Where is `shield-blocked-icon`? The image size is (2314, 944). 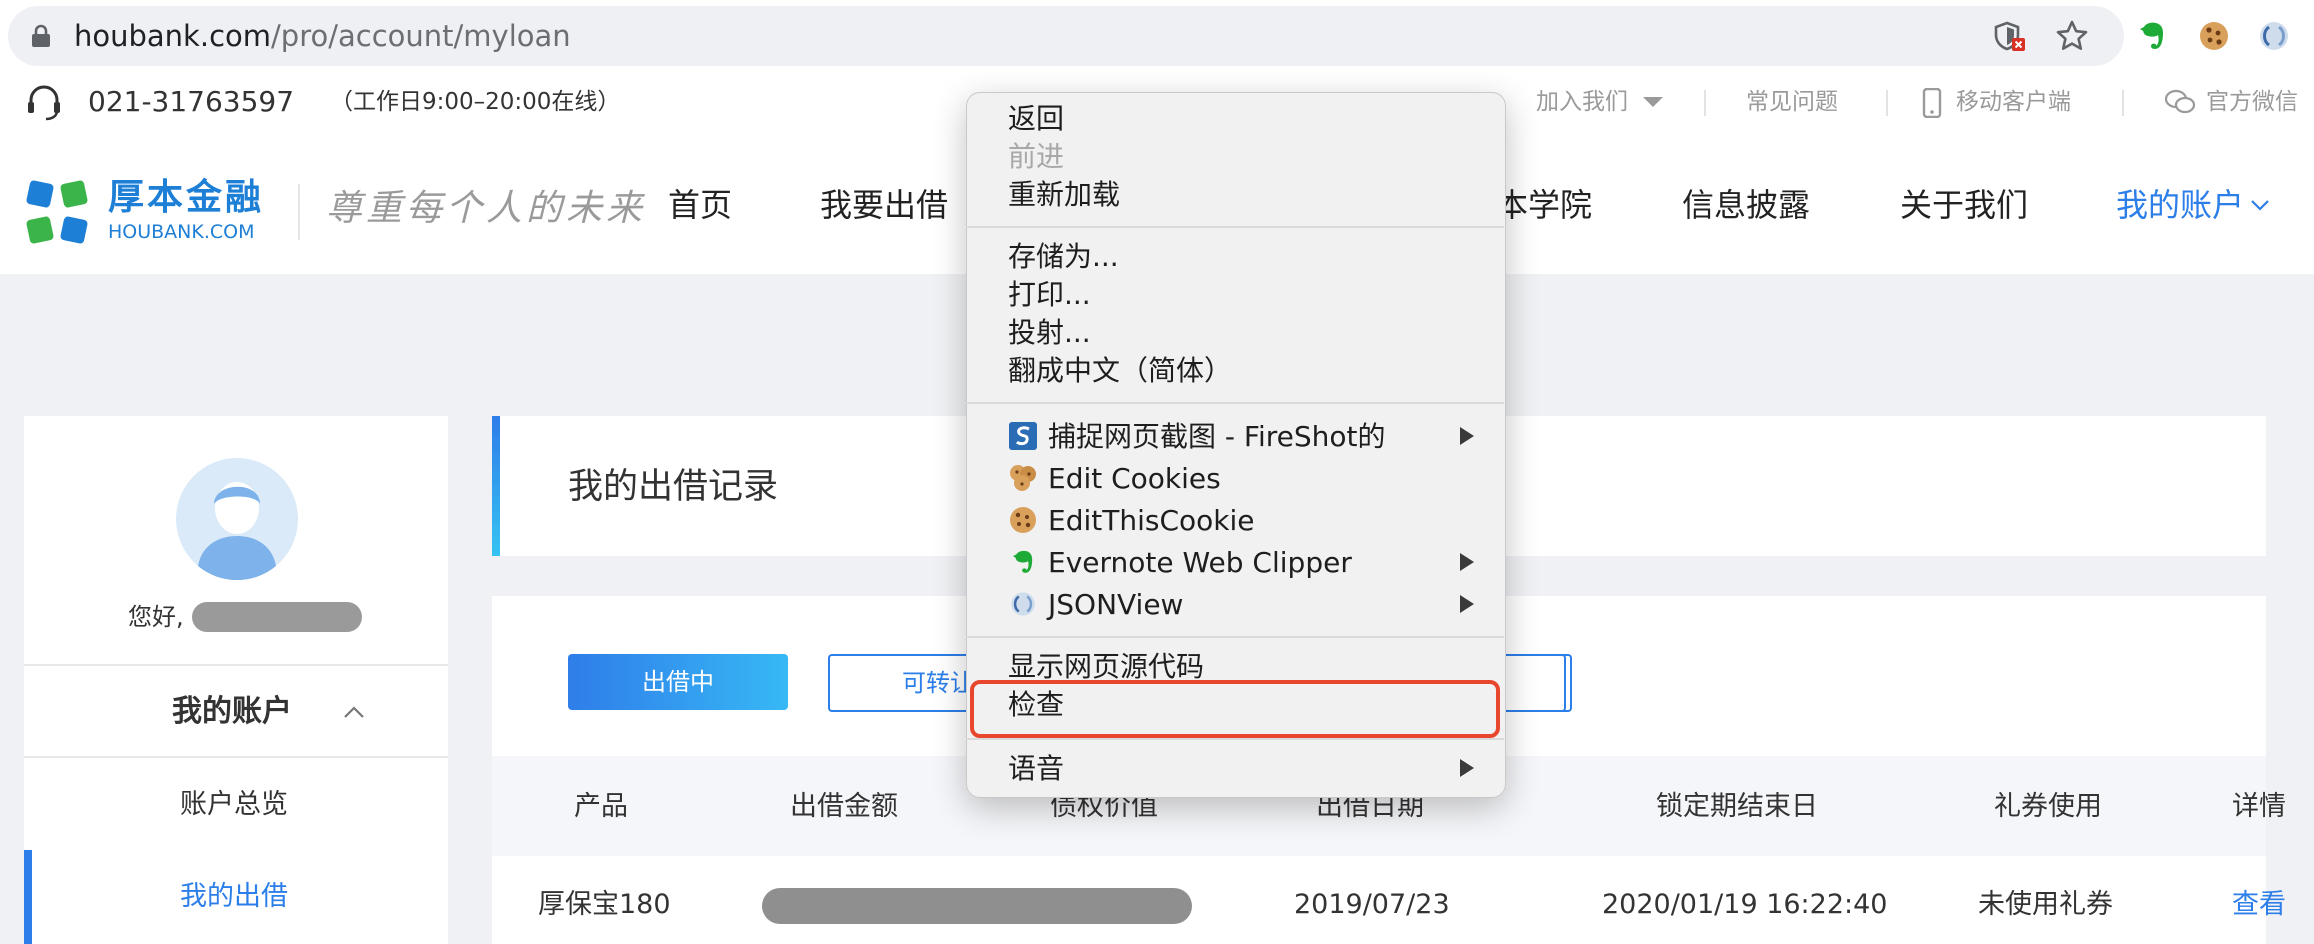
shield-blocked-icon is located at coordinates (2010, 36).